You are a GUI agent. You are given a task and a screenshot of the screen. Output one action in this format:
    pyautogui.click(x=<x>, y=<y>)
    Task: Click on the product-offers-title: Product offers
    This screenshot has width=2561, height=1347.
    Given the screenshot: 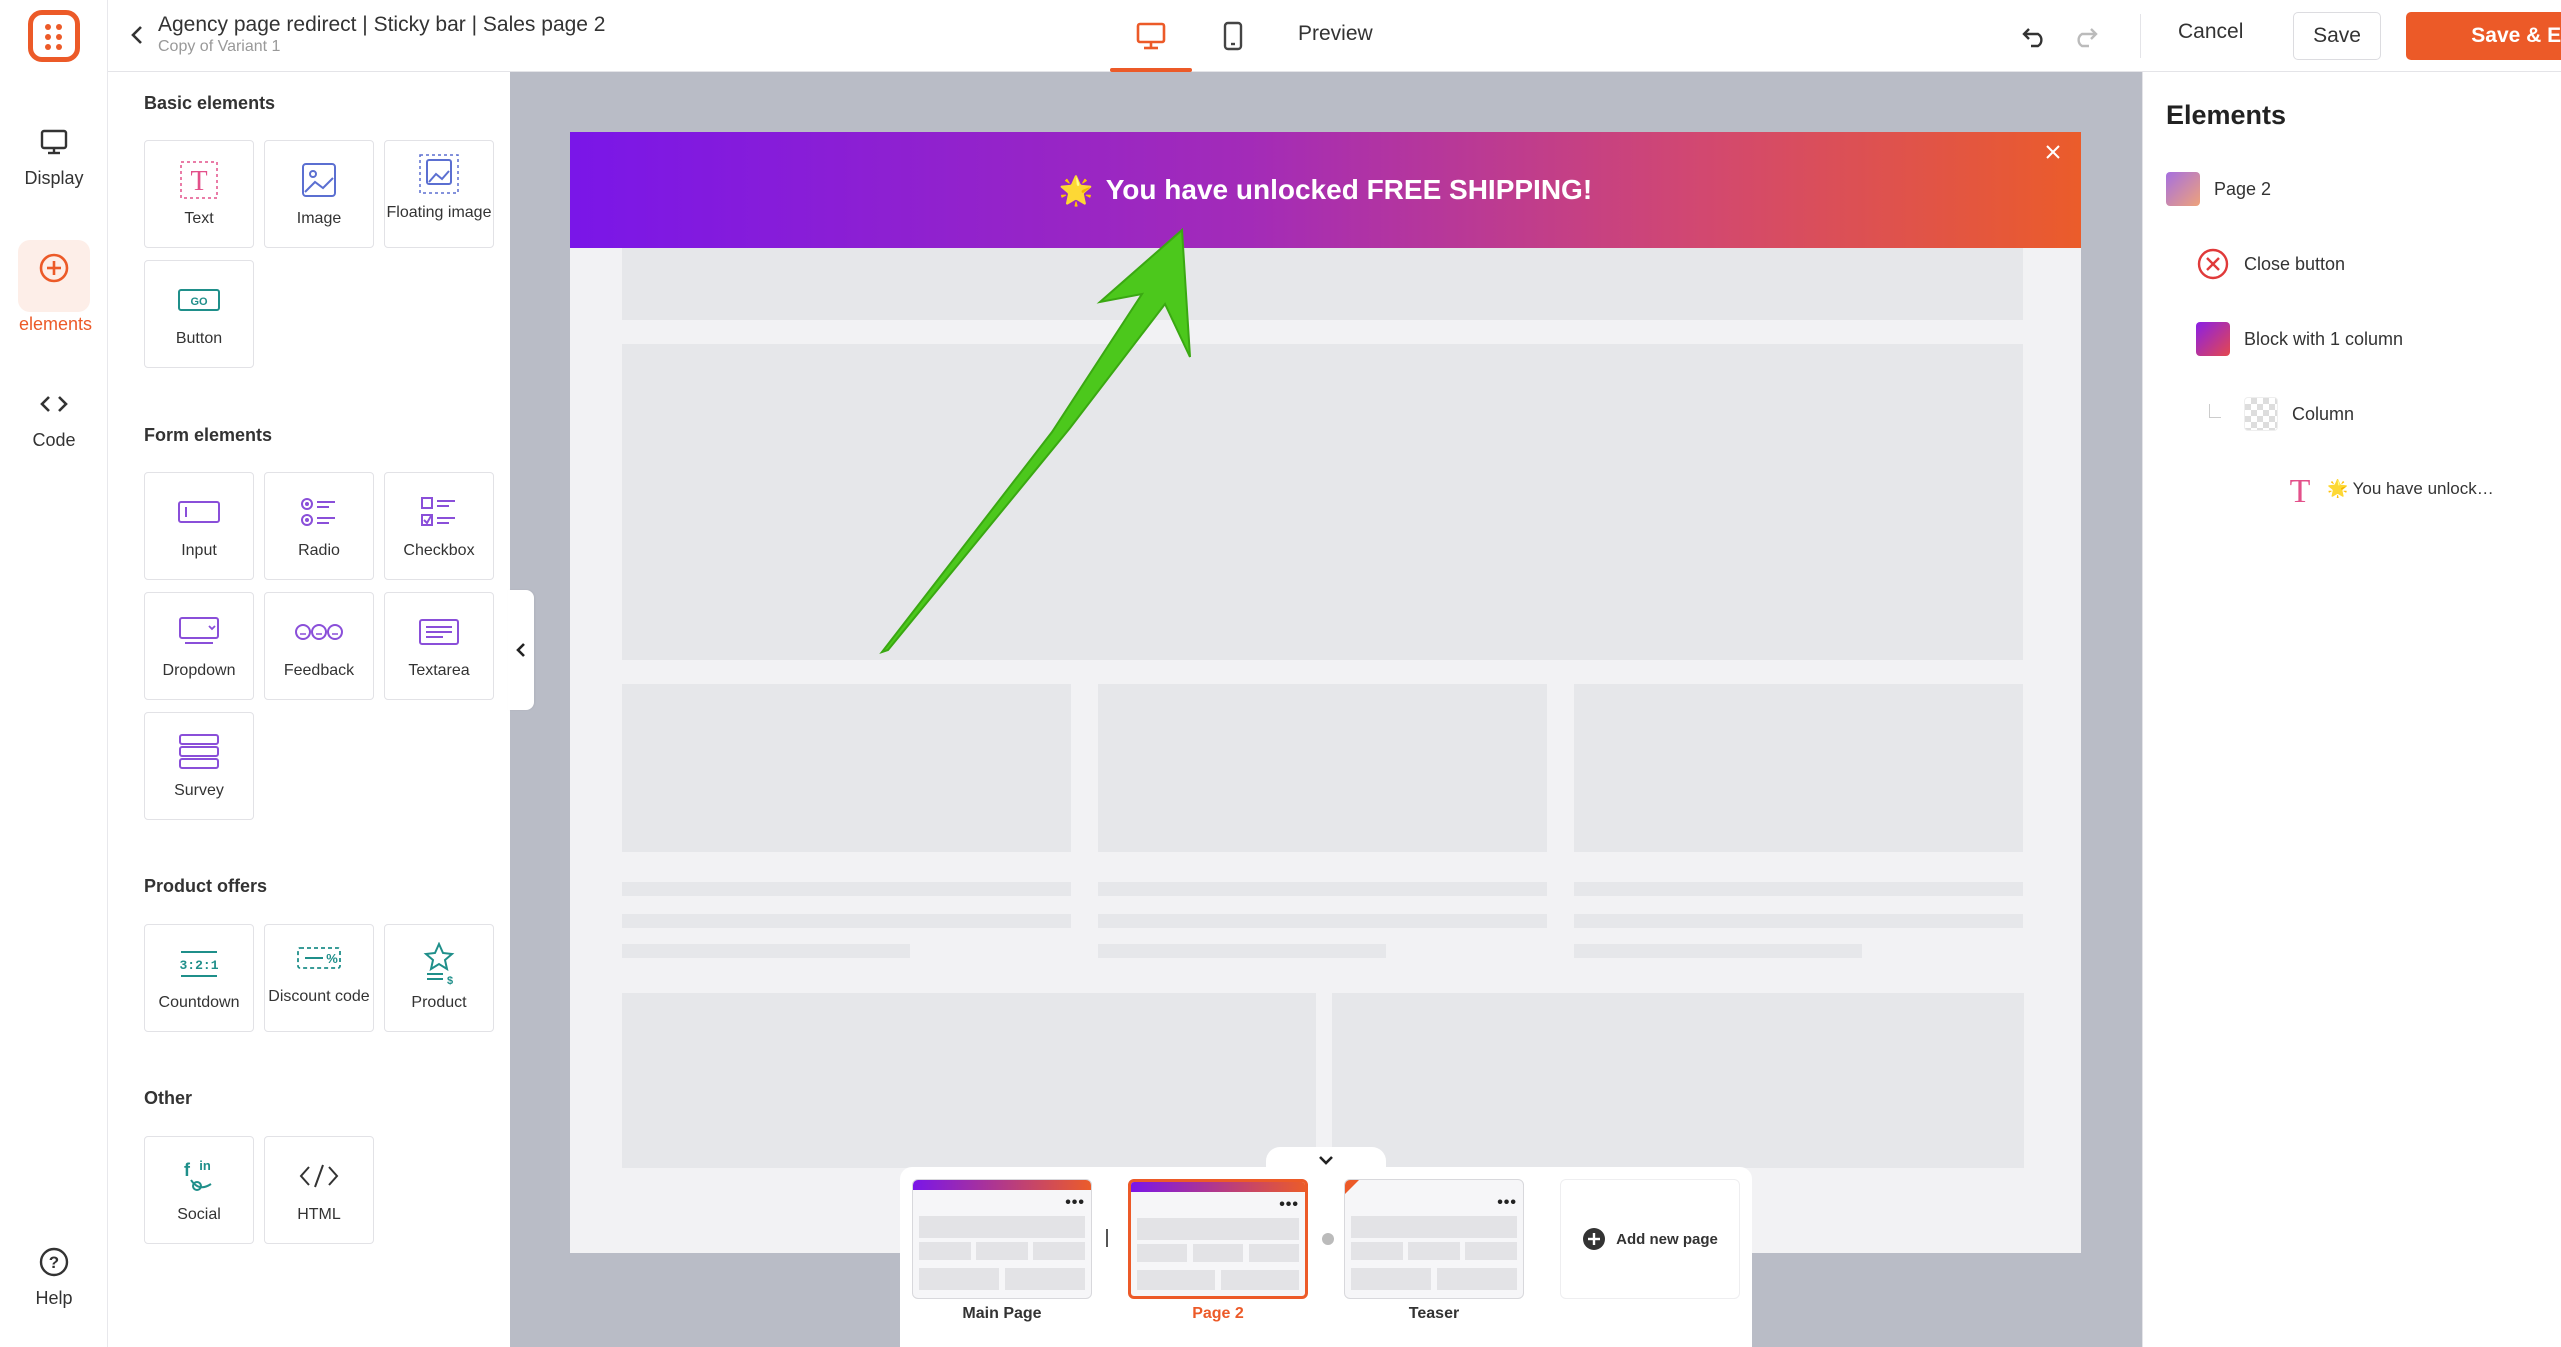 What is the action you would take?
    pyautogui.click(x=206, y=886)
    